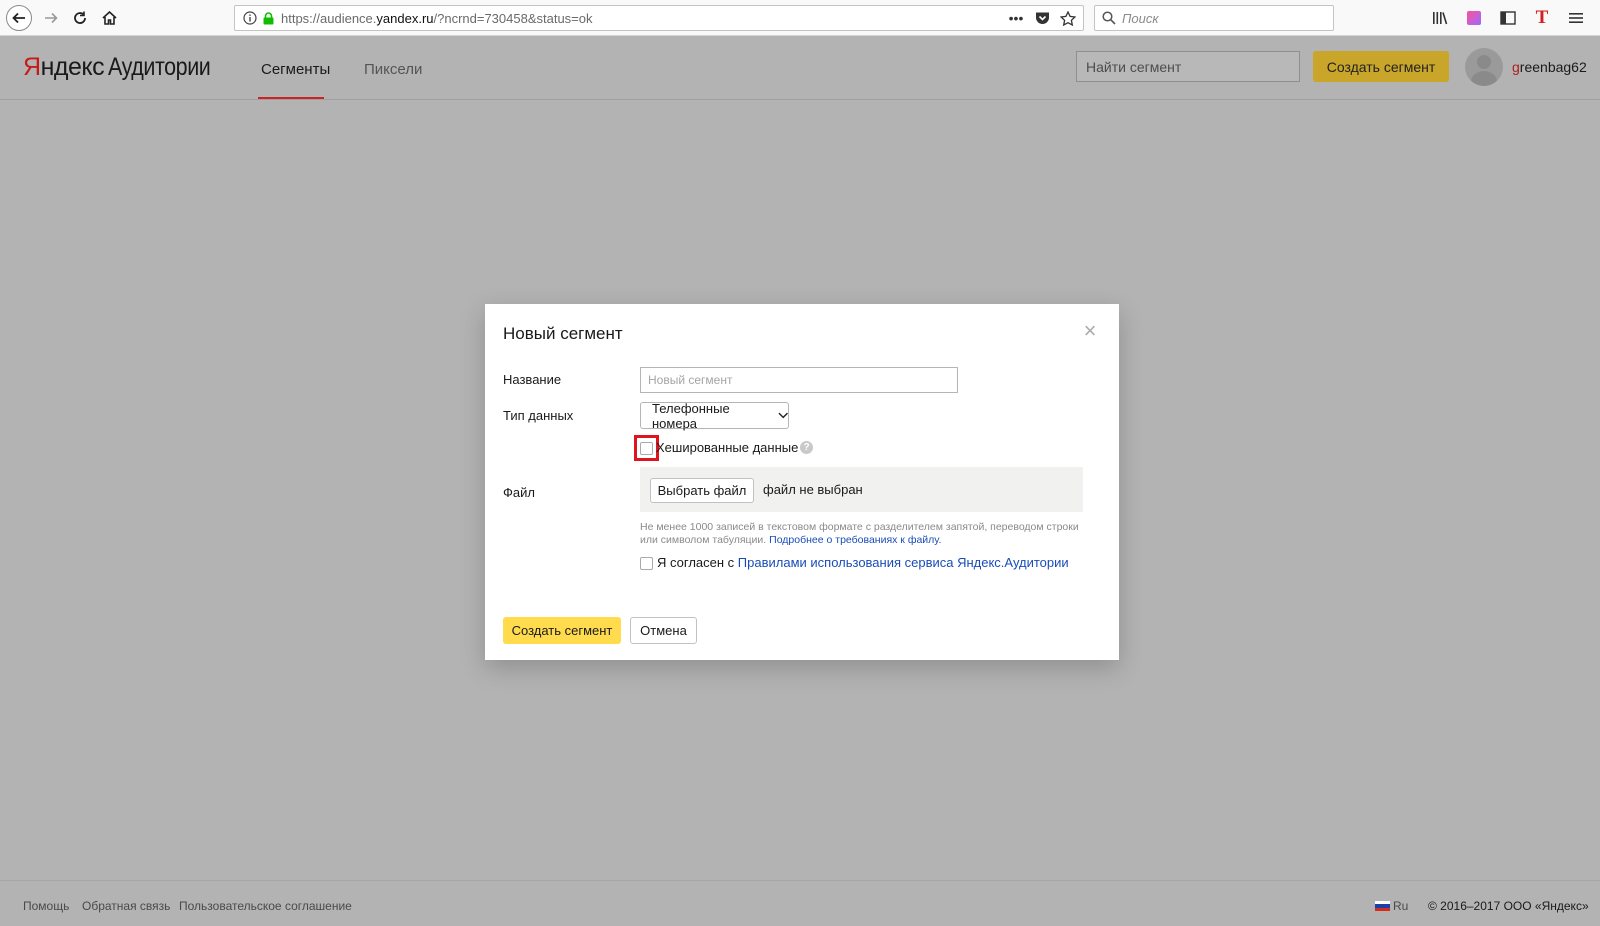  Describe the element at coordinates (519, 492) in the screenshot. I see `file-label: Файл` at that location.